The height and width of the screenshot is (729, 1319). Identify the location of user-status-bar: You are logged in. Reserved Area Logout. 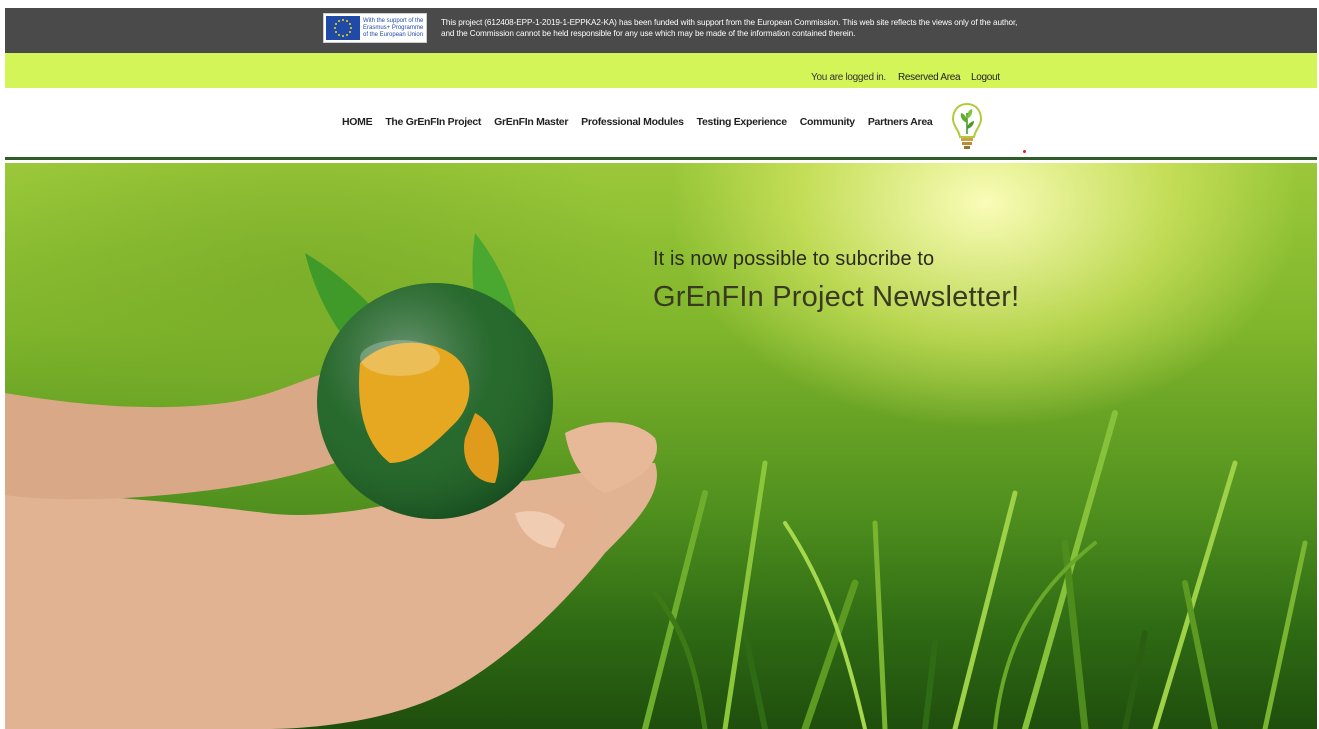
(661, 70).